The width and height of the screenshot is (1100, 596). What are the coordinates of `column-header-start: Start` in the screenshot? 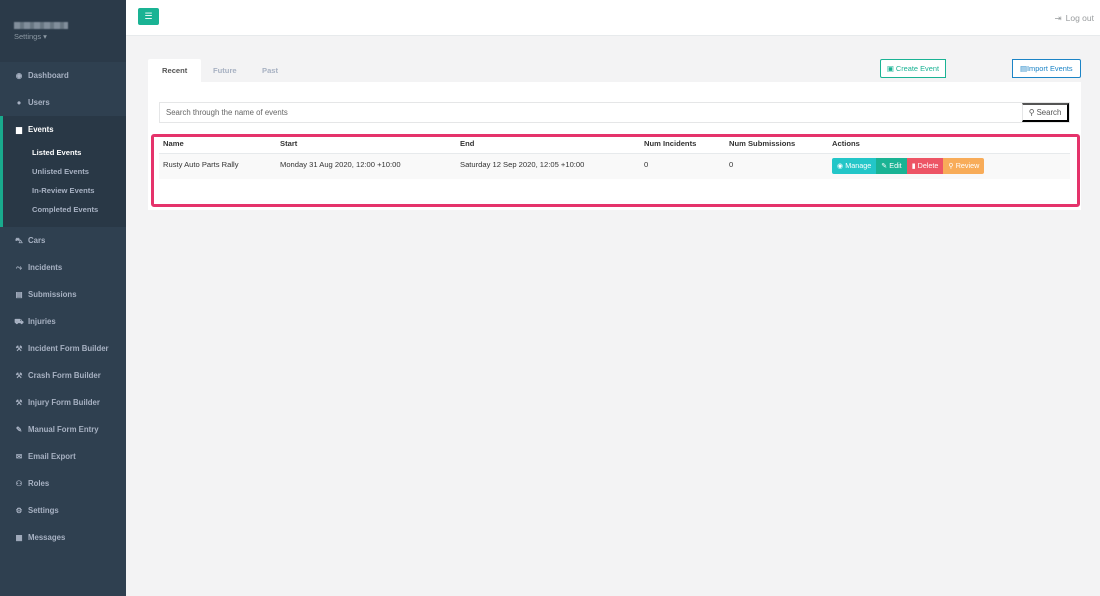 It's located at (366, 144).